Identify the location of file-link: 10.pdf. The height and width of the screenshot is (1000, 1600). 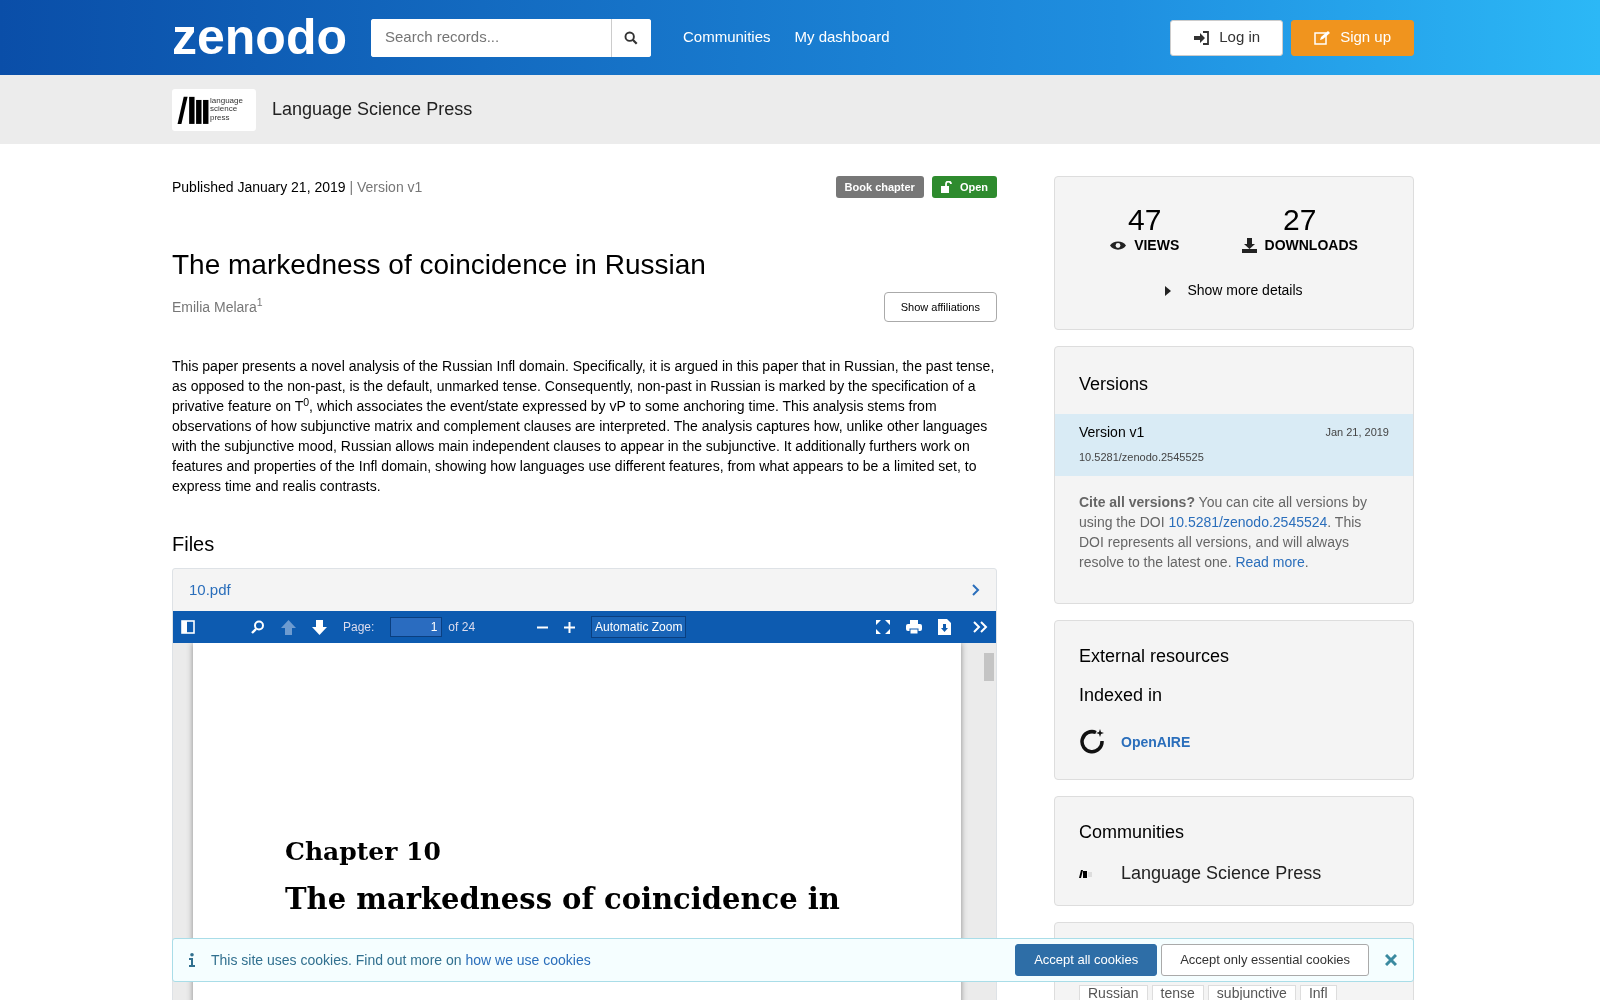
(210, 590).